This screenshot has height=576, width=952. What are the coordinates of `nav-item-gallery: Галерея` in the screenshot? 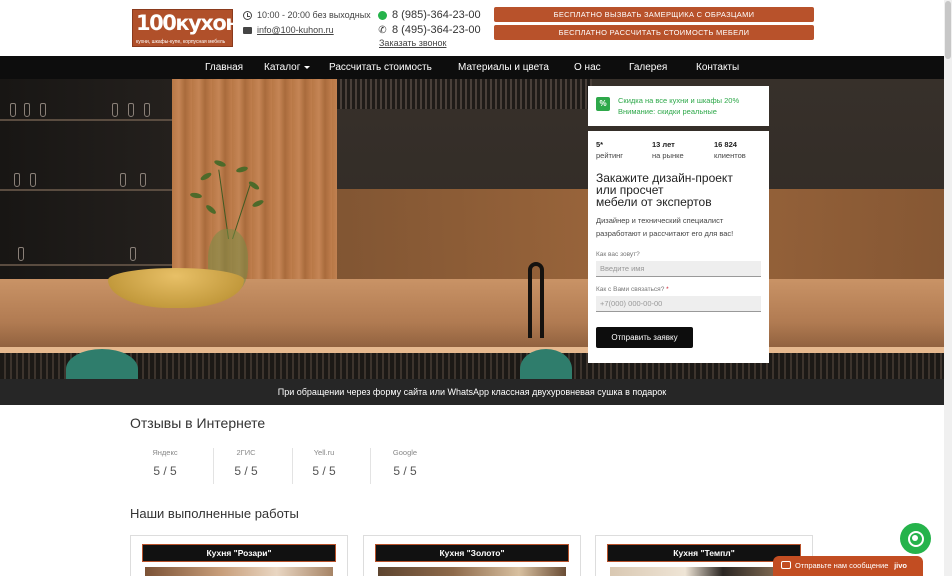 It's located at (648, 67).